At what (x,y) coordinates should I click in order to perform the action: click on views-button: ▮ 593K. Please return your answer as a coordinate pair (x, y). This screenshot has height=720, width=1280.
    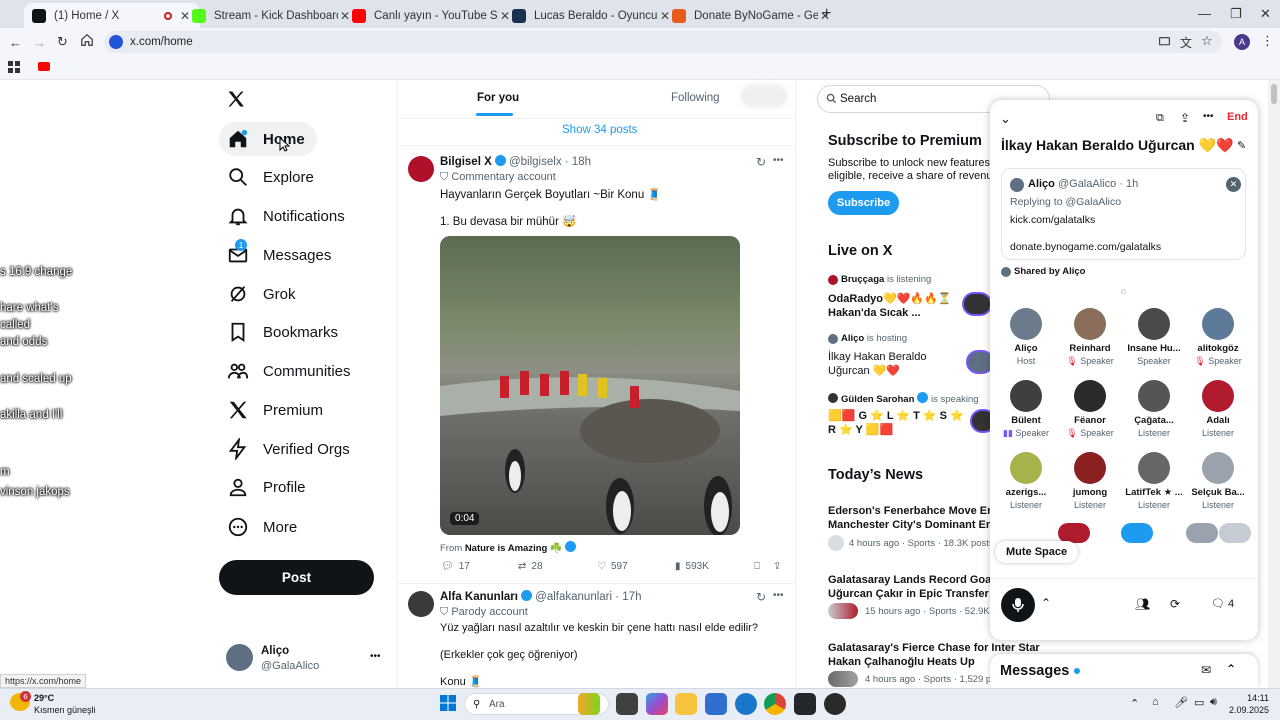
    Looking at the image, I should click on (692, 566).